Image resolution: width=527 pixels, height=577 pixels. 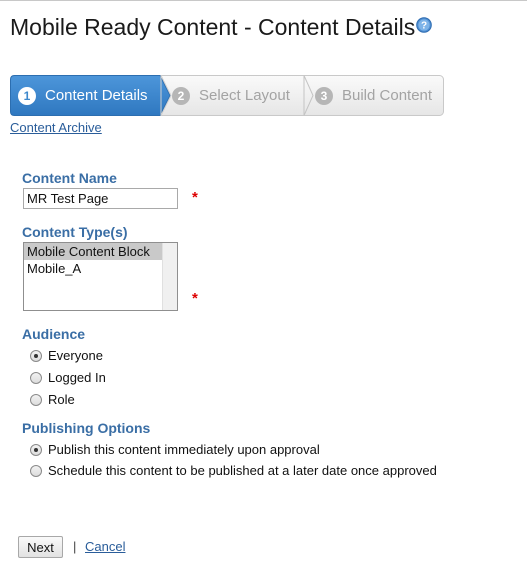 What do you see at coordinates (69, 178) in the screenshot?
I see `content-name-label: Content Name` at bounding box center [69, 178].